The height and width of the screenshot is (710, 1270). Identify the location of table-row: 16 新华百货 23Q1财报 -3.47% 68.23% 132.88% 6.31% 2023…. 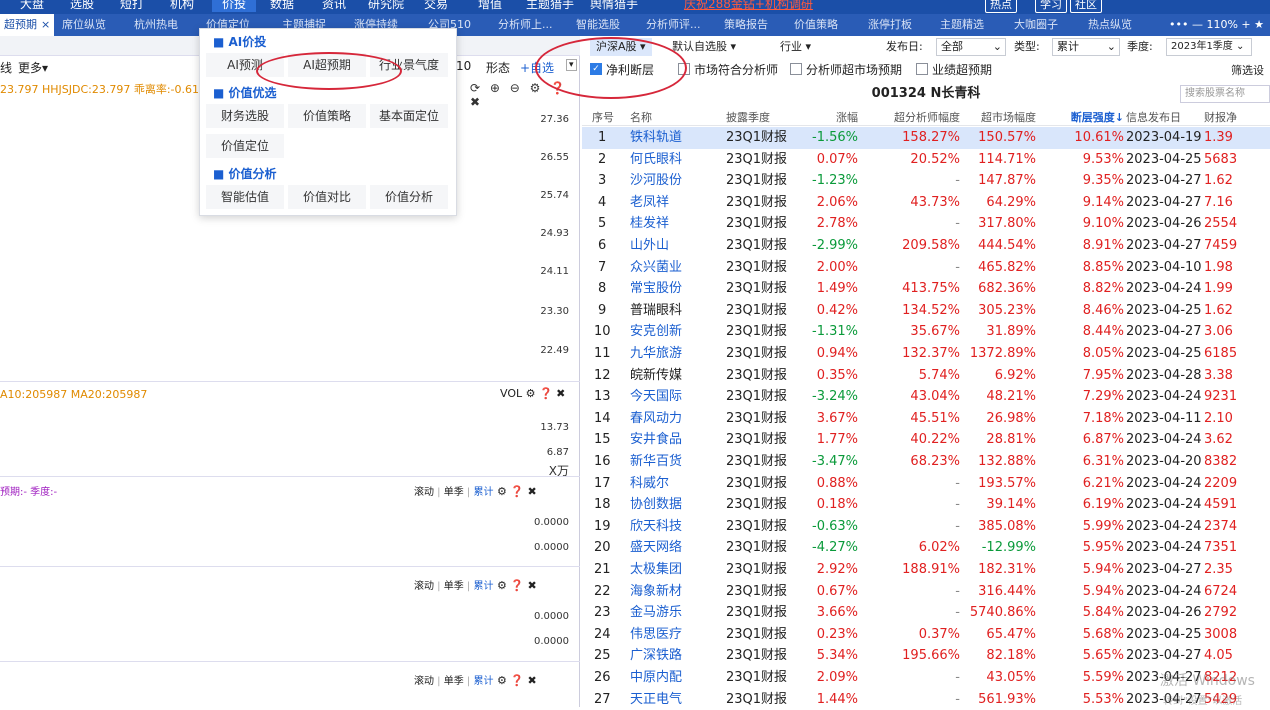
(926, 462).